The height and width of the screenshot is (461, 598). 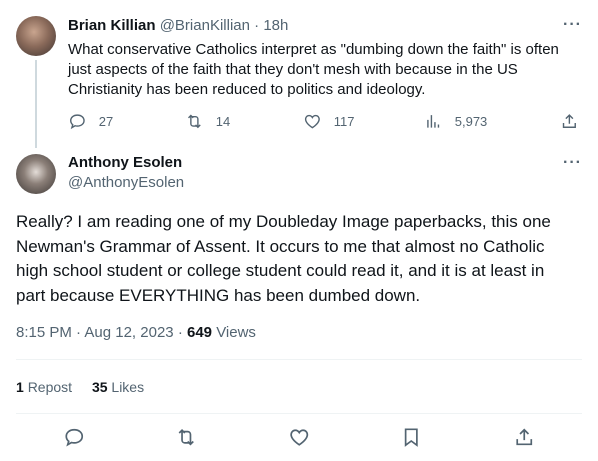 I want to click on views-label: Views, so click(x=236, y=332).